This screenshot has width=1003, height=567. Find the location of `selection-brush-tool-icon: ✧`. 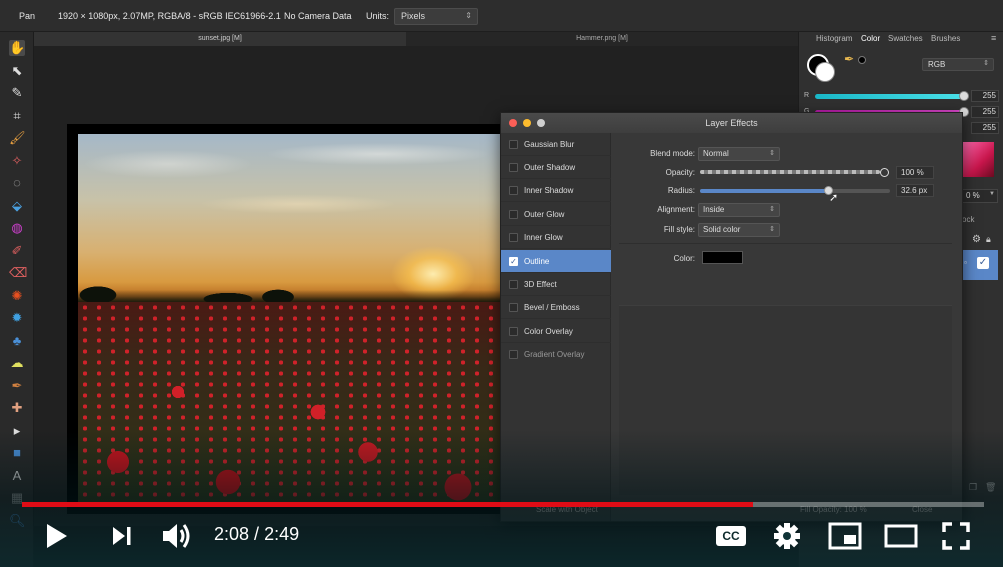

selection-brush-tool-icon: ✧ is located at coordinates (17, 161).